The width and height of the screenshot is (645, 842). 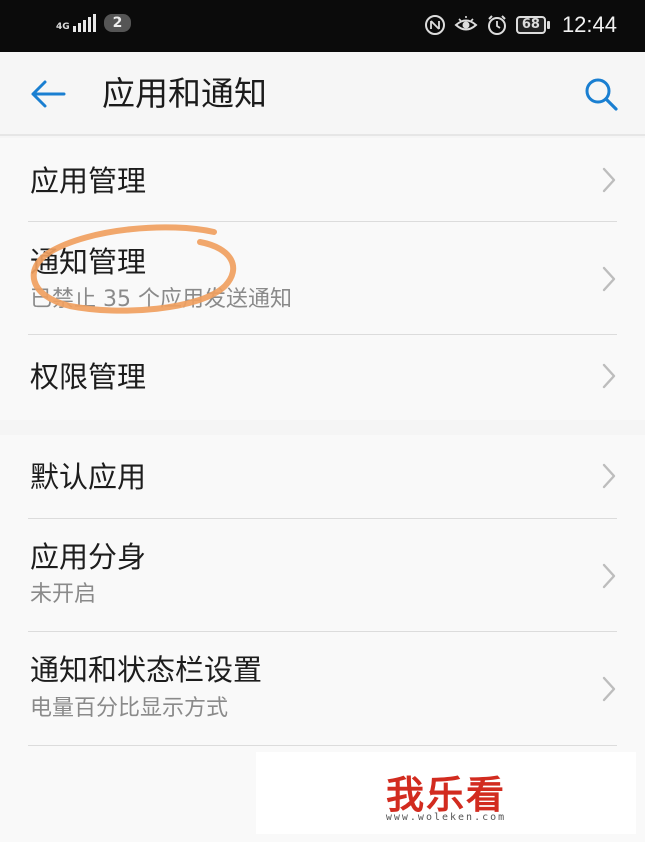 I want to click on network-type: 4G, so click(x=63, y=27).